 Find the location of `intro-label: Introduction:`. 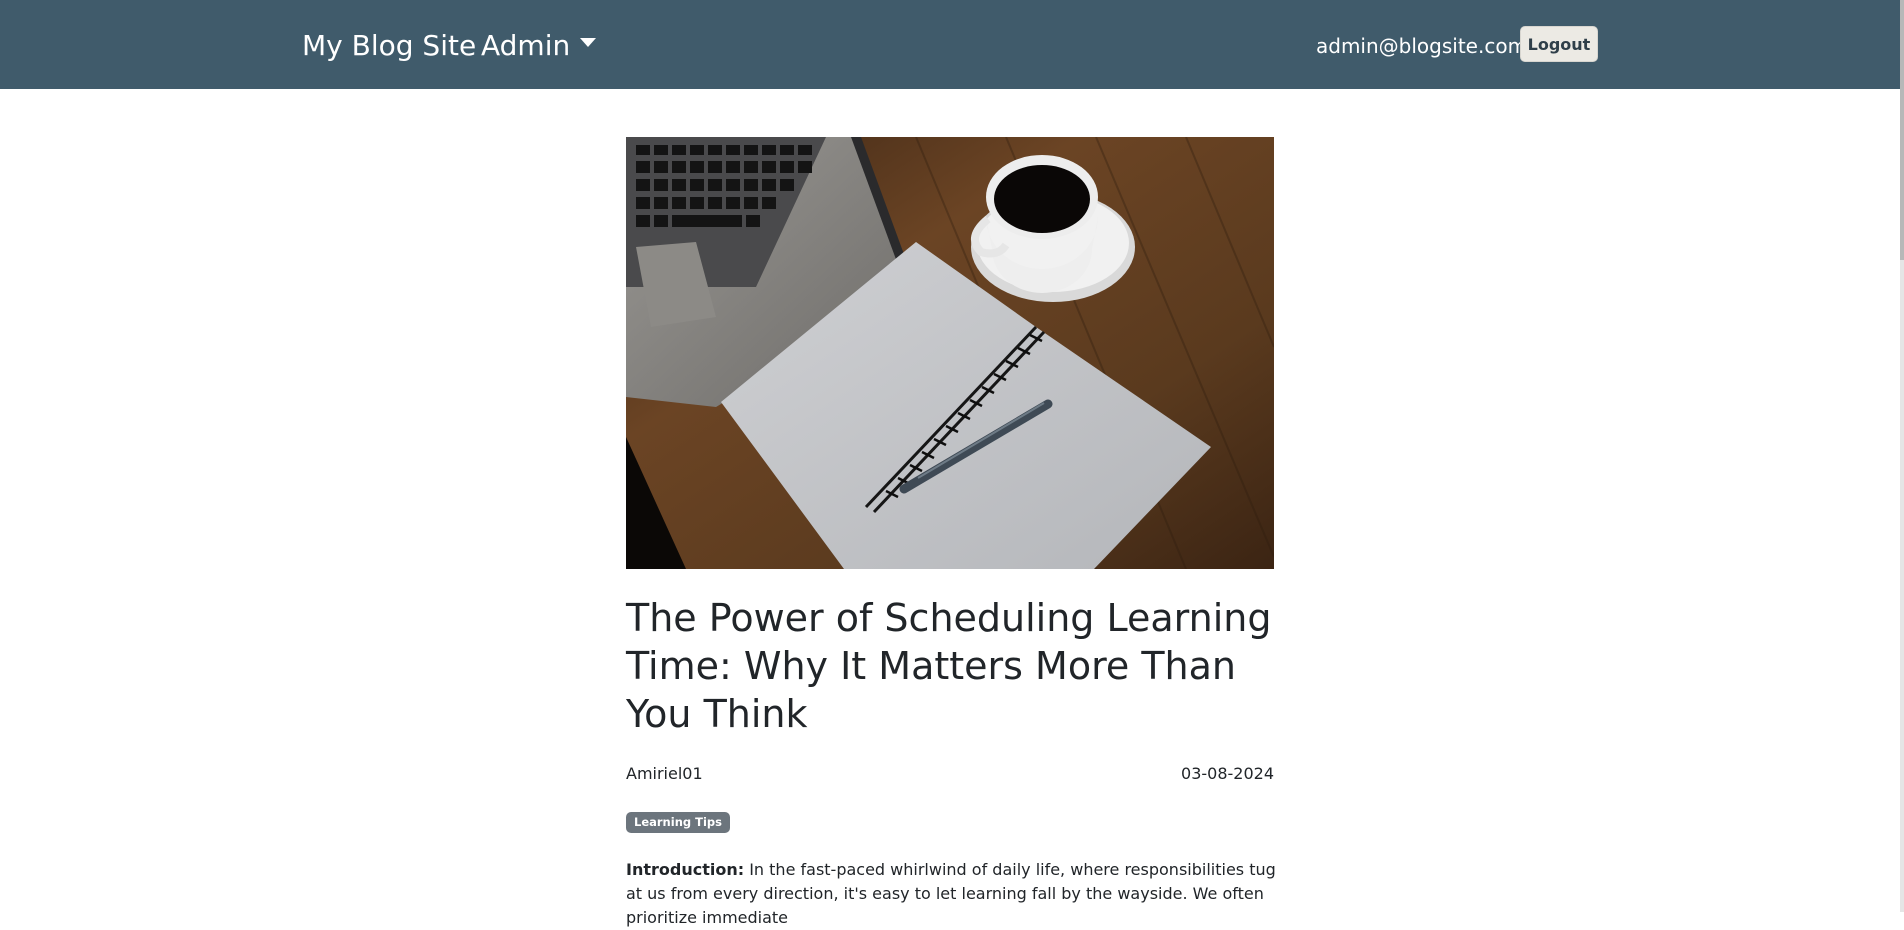

intro-label: Introduction: is located at coordinates (685, 869).